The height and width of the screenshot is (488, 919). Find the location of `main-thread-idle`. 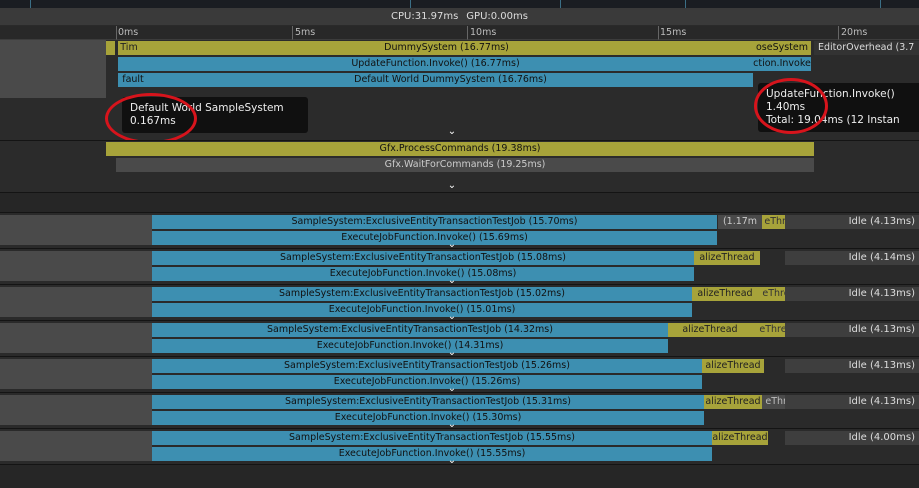

main-thread-idle is located at coordinates (53, 69).